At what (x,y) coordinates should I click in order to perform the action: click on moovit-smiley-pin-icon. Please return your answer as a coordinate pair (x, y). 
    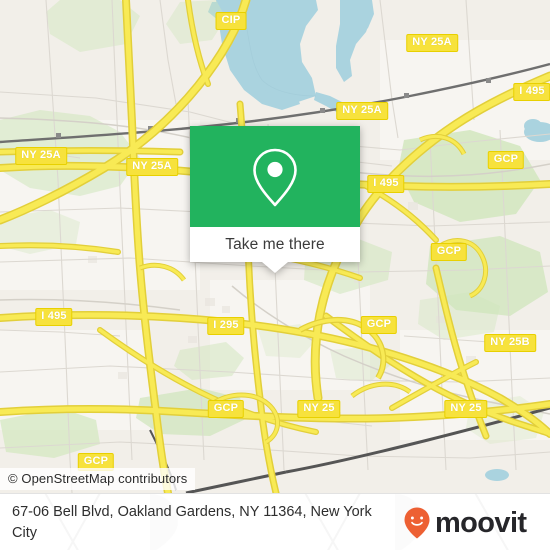
    Looking at the image, I should click on (417, 522).